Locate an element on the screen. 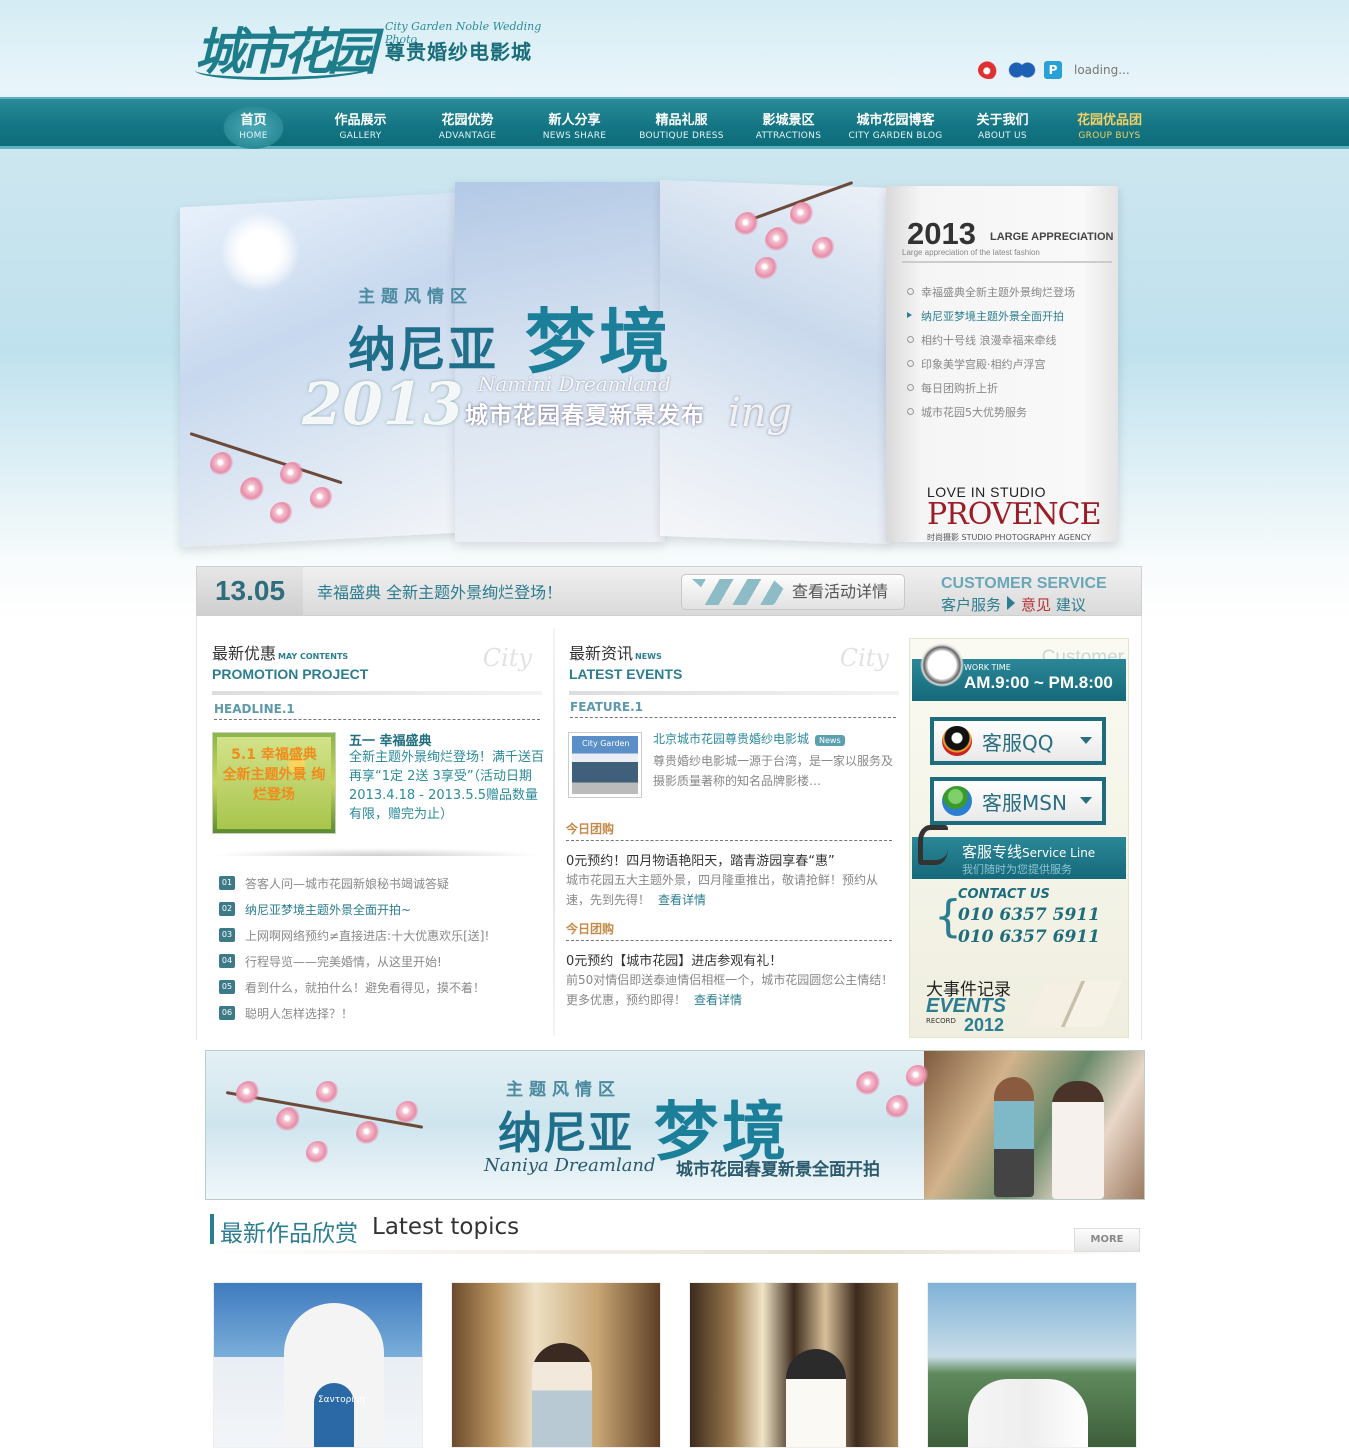 This screenshot has width=1349, height=1448. gallery-thumbnail: Σαντορίνη is located at coordinates (318, 1365).